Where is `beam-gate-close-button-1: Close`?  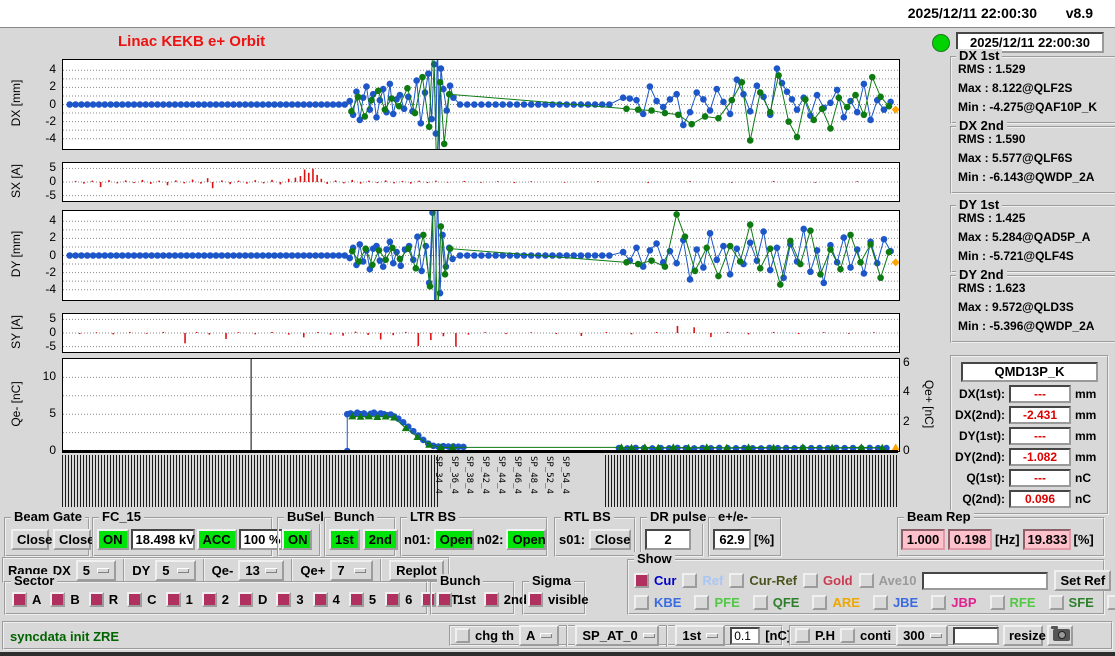 beam-gate-close-button-1: Close is located at coordinates (31, 539).